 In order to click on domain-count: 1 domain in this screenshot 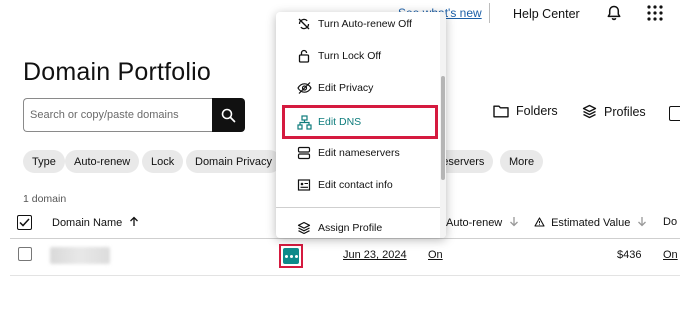, I will do `click(45, 199)`.